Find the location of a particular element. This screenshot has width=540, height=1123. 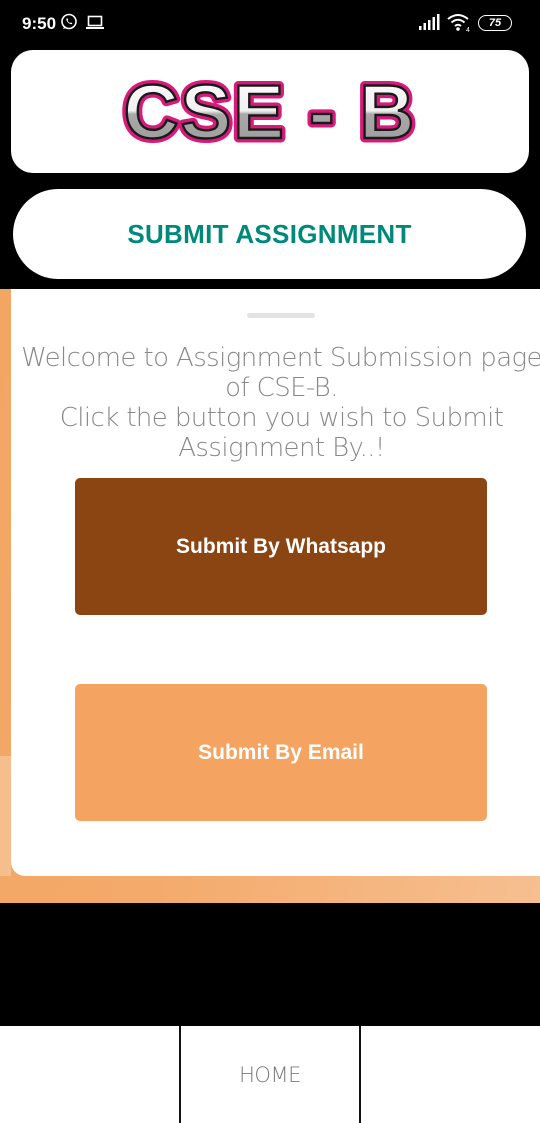

submit-by-whatsapp-button: Submit By Whatsapp is located at coordinates (281, 546).